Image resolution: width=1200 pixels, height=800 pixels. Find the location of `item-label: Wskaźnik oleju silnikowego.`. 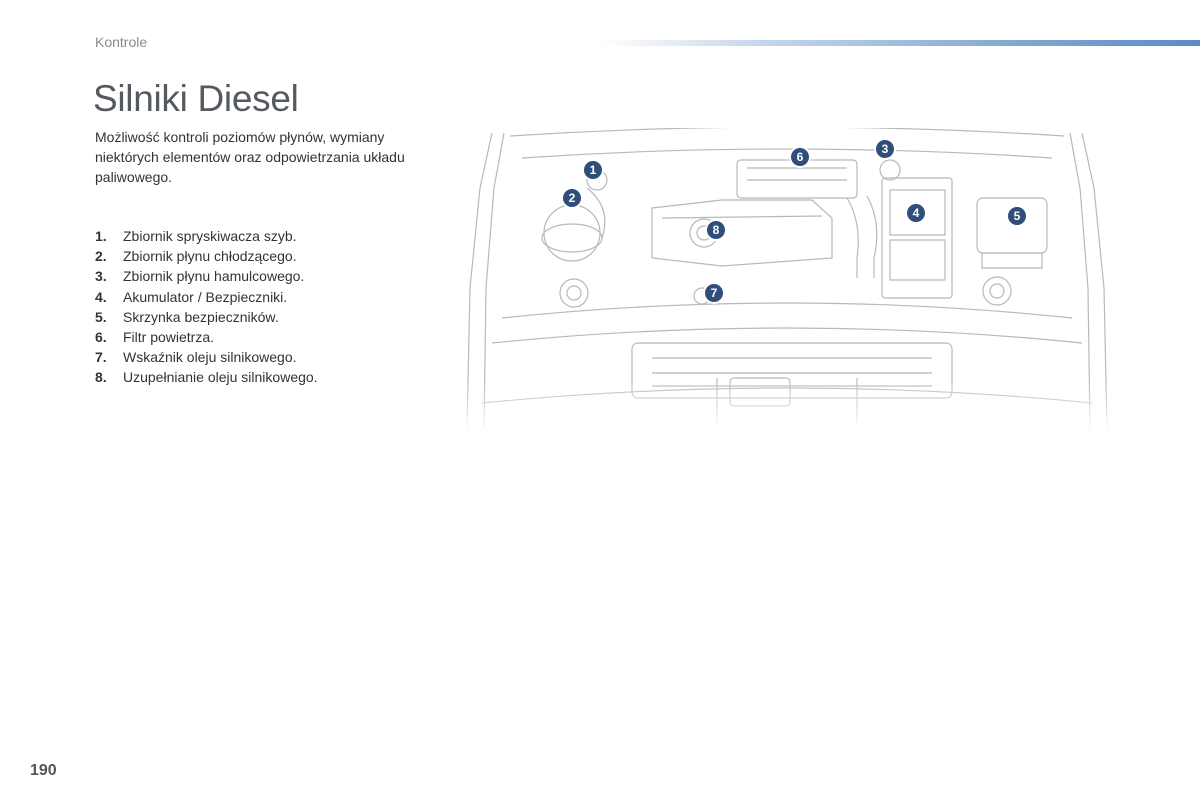

item-label: Wskaźnik oleju silnikowego. is located at coordinates (210, 357).